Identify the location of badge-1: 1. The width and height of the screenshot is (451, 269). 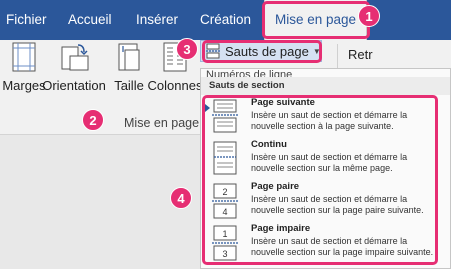
(369, 16).